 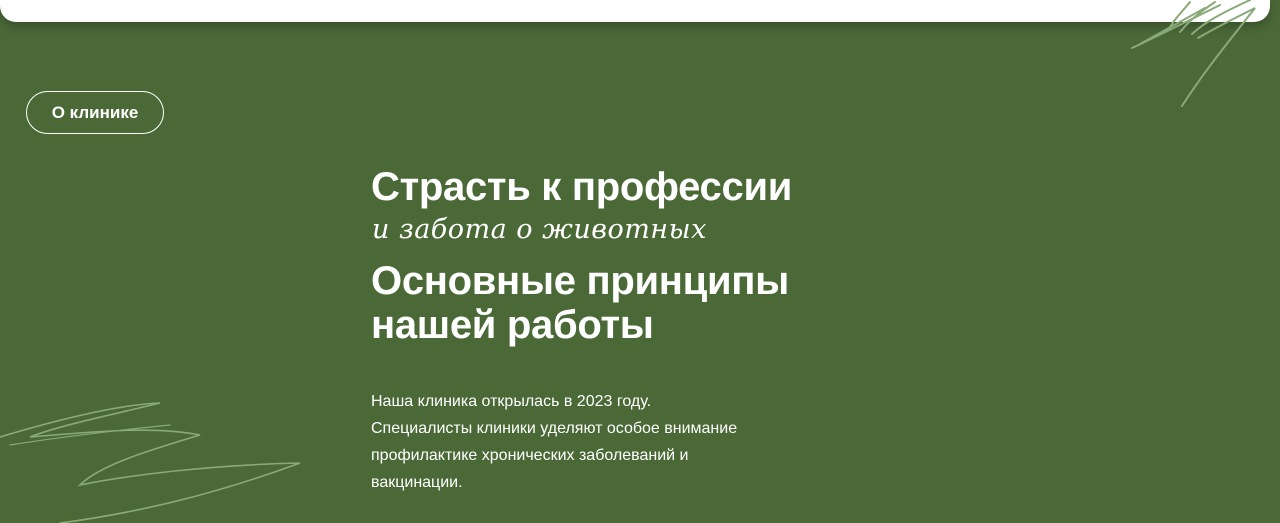 What do you see at coordinates (635, 11) in the screenshot?
I see `top-navigation-bar` at bounding box center [635, 11].